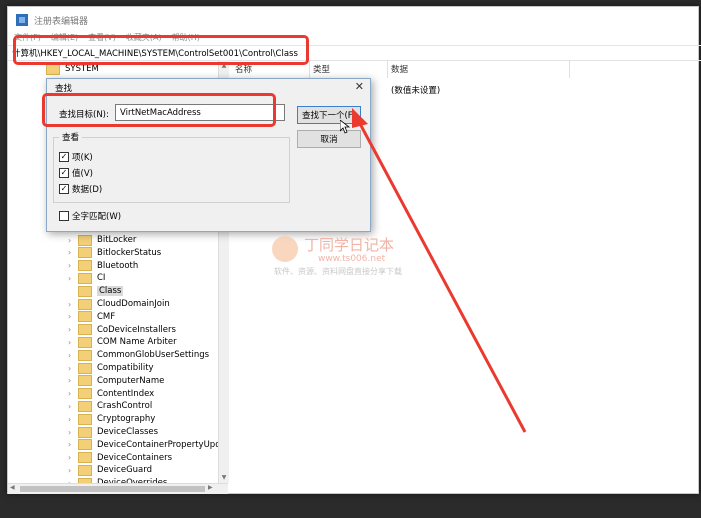 The height and width of the screenshot is (518, 701). What do you see at coordinates (338, 271) in the screenshot?
I see `watermark-subtitle: 软件、资源、资料网盘直接分享下载` at bounding box center [338, 271].